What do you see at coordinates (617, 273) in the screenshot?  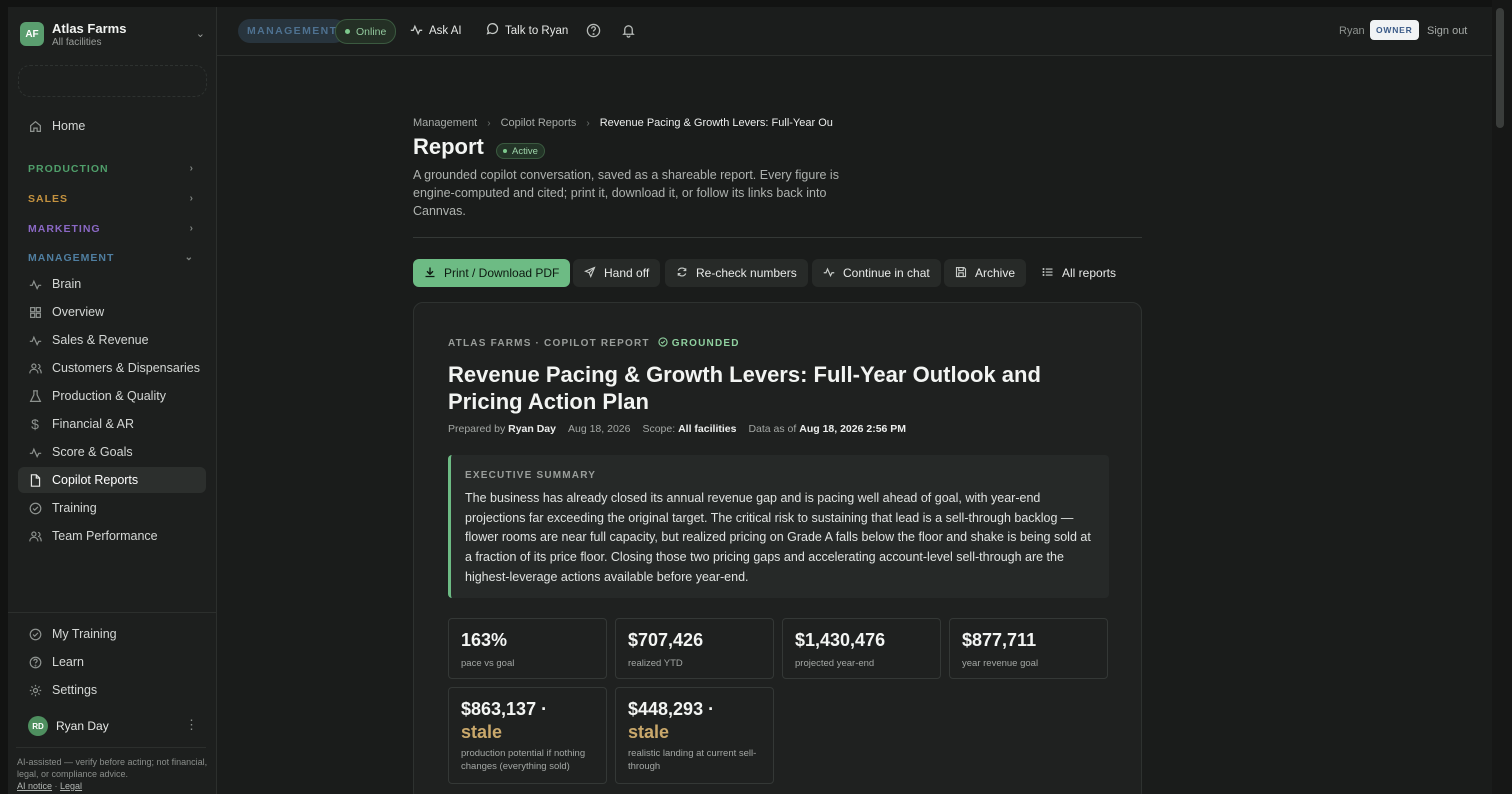 I see `hand-off-button: Hand off` at bounding box center [617, 273].